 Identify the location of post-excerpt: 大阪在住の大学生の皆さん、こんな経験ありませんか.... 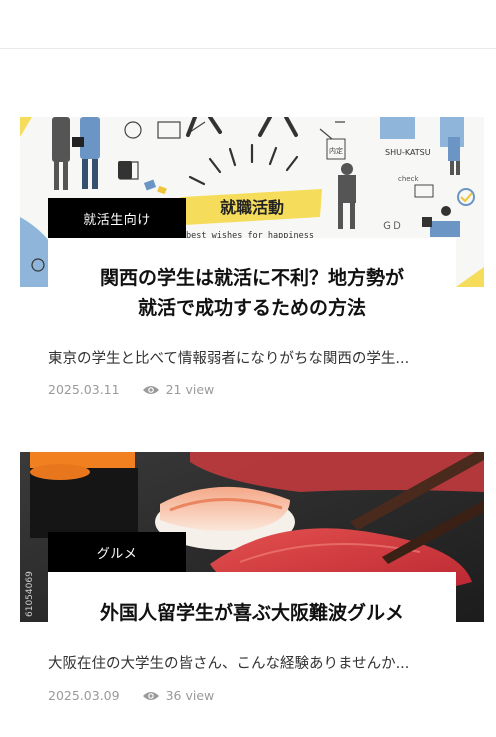
(229, 664).